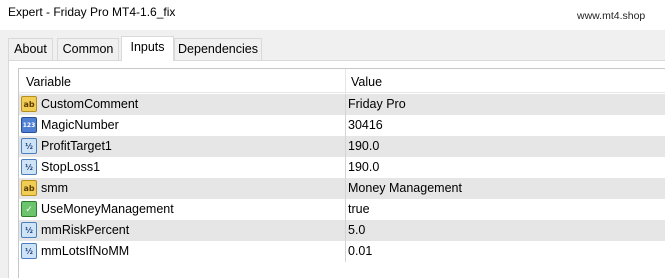 Image resolution: width=665 pixels, height=278 pixels. I want to click on variable-value: 30416, so click(365, 125).